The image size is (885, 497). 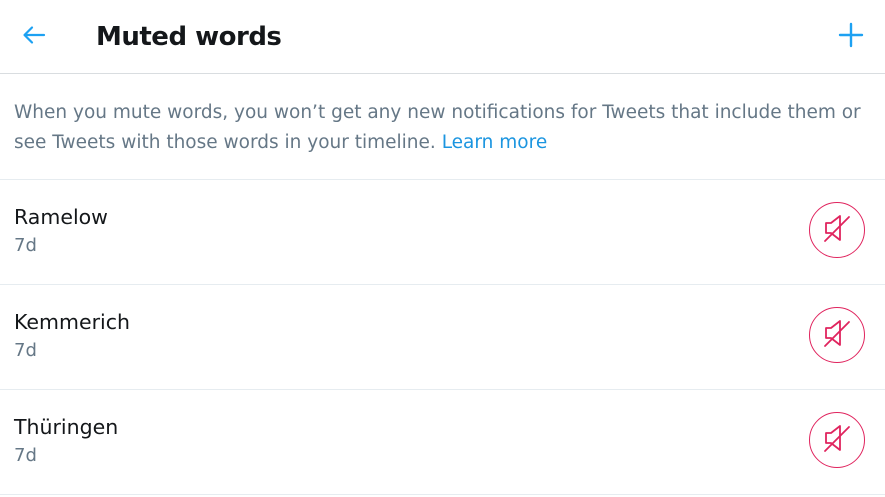 What do you see at coordinates (495, 142) in the screenshot?
I see `learn-more-link: Learn more` at bounding box center [495, 142].